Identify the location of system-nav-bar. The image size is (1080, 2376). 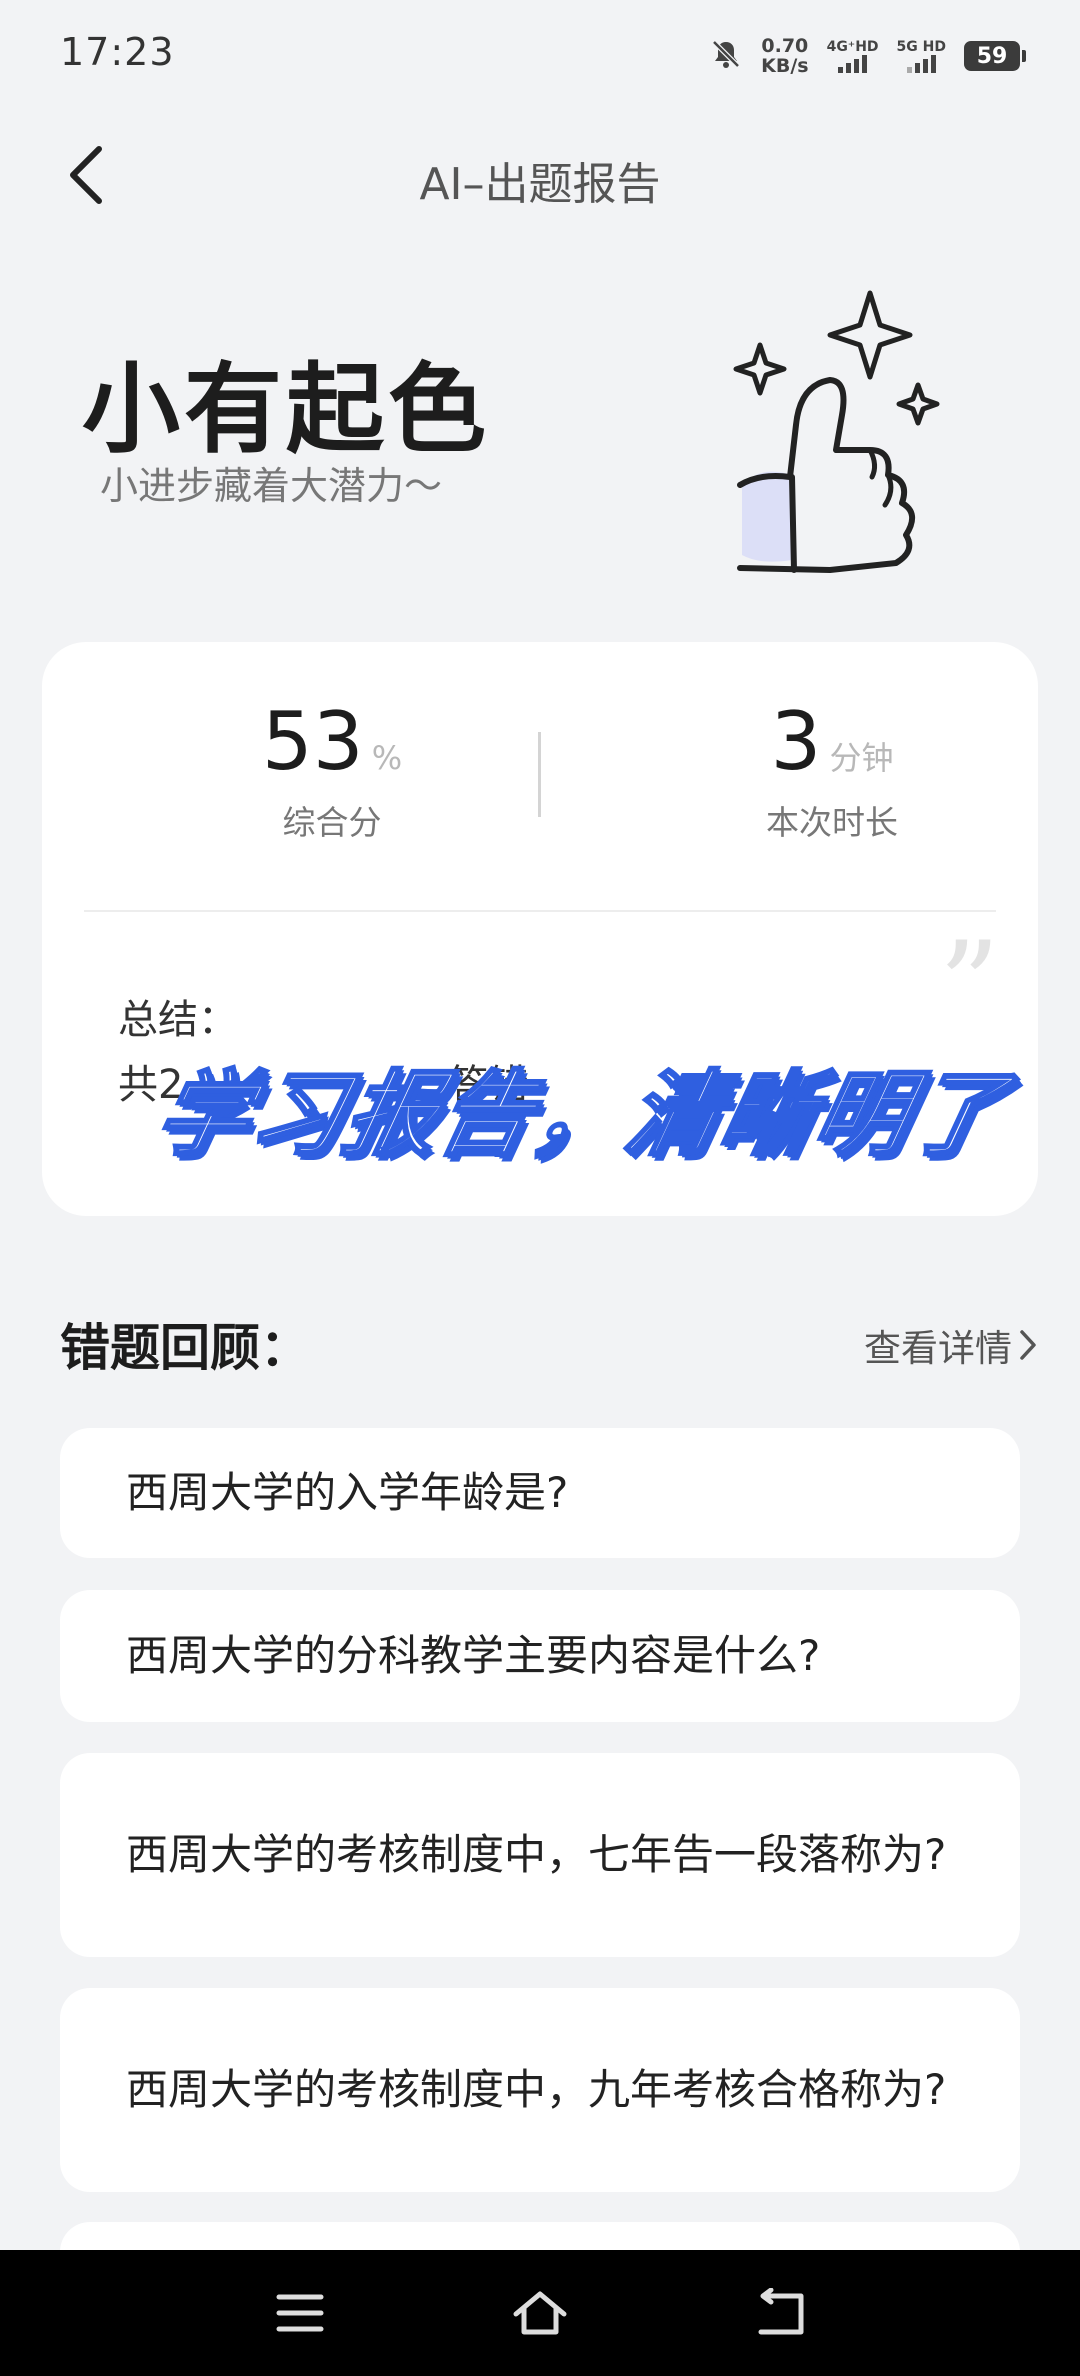
(540, 2313).